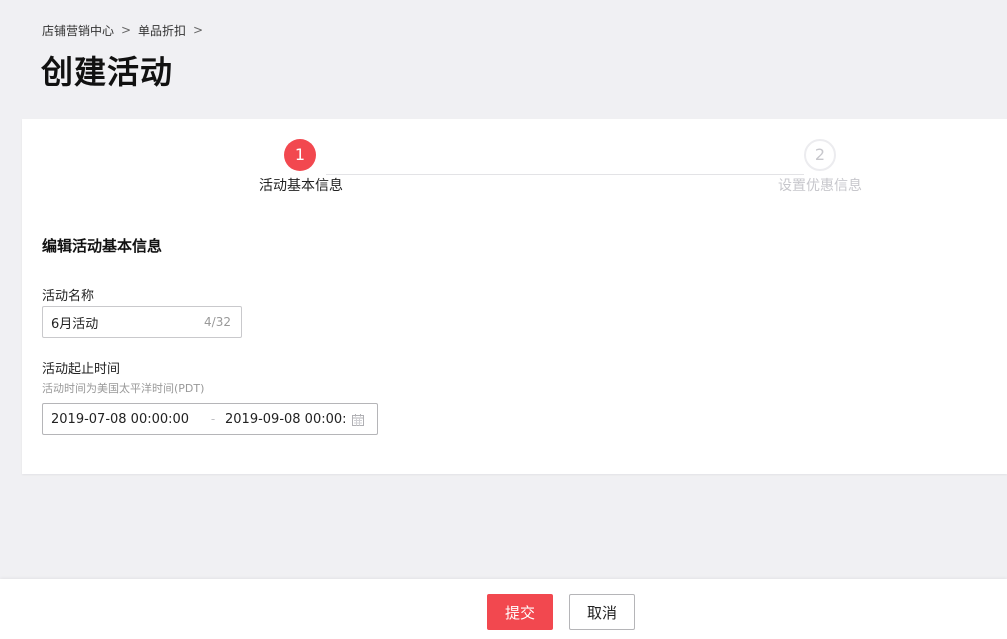  Describe the element at coordinates (602, 612) in the screenshot. I see `cancel-button: 取消` at that location.